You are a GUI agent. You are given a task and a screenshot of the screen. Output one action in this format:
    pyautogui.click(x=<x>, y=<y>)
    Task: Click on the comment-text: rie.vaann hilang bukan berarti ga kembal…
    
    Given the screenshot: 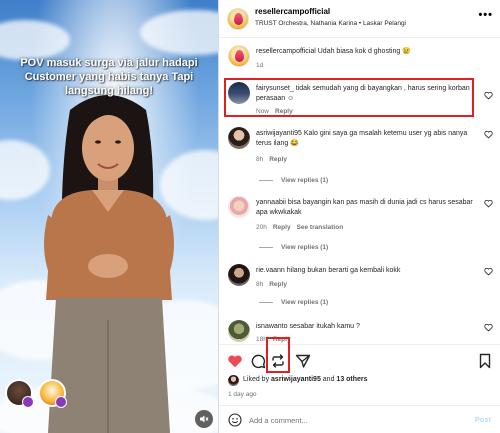 What is the action you would take?
    pyautogui.click(x=367, y=271)
    